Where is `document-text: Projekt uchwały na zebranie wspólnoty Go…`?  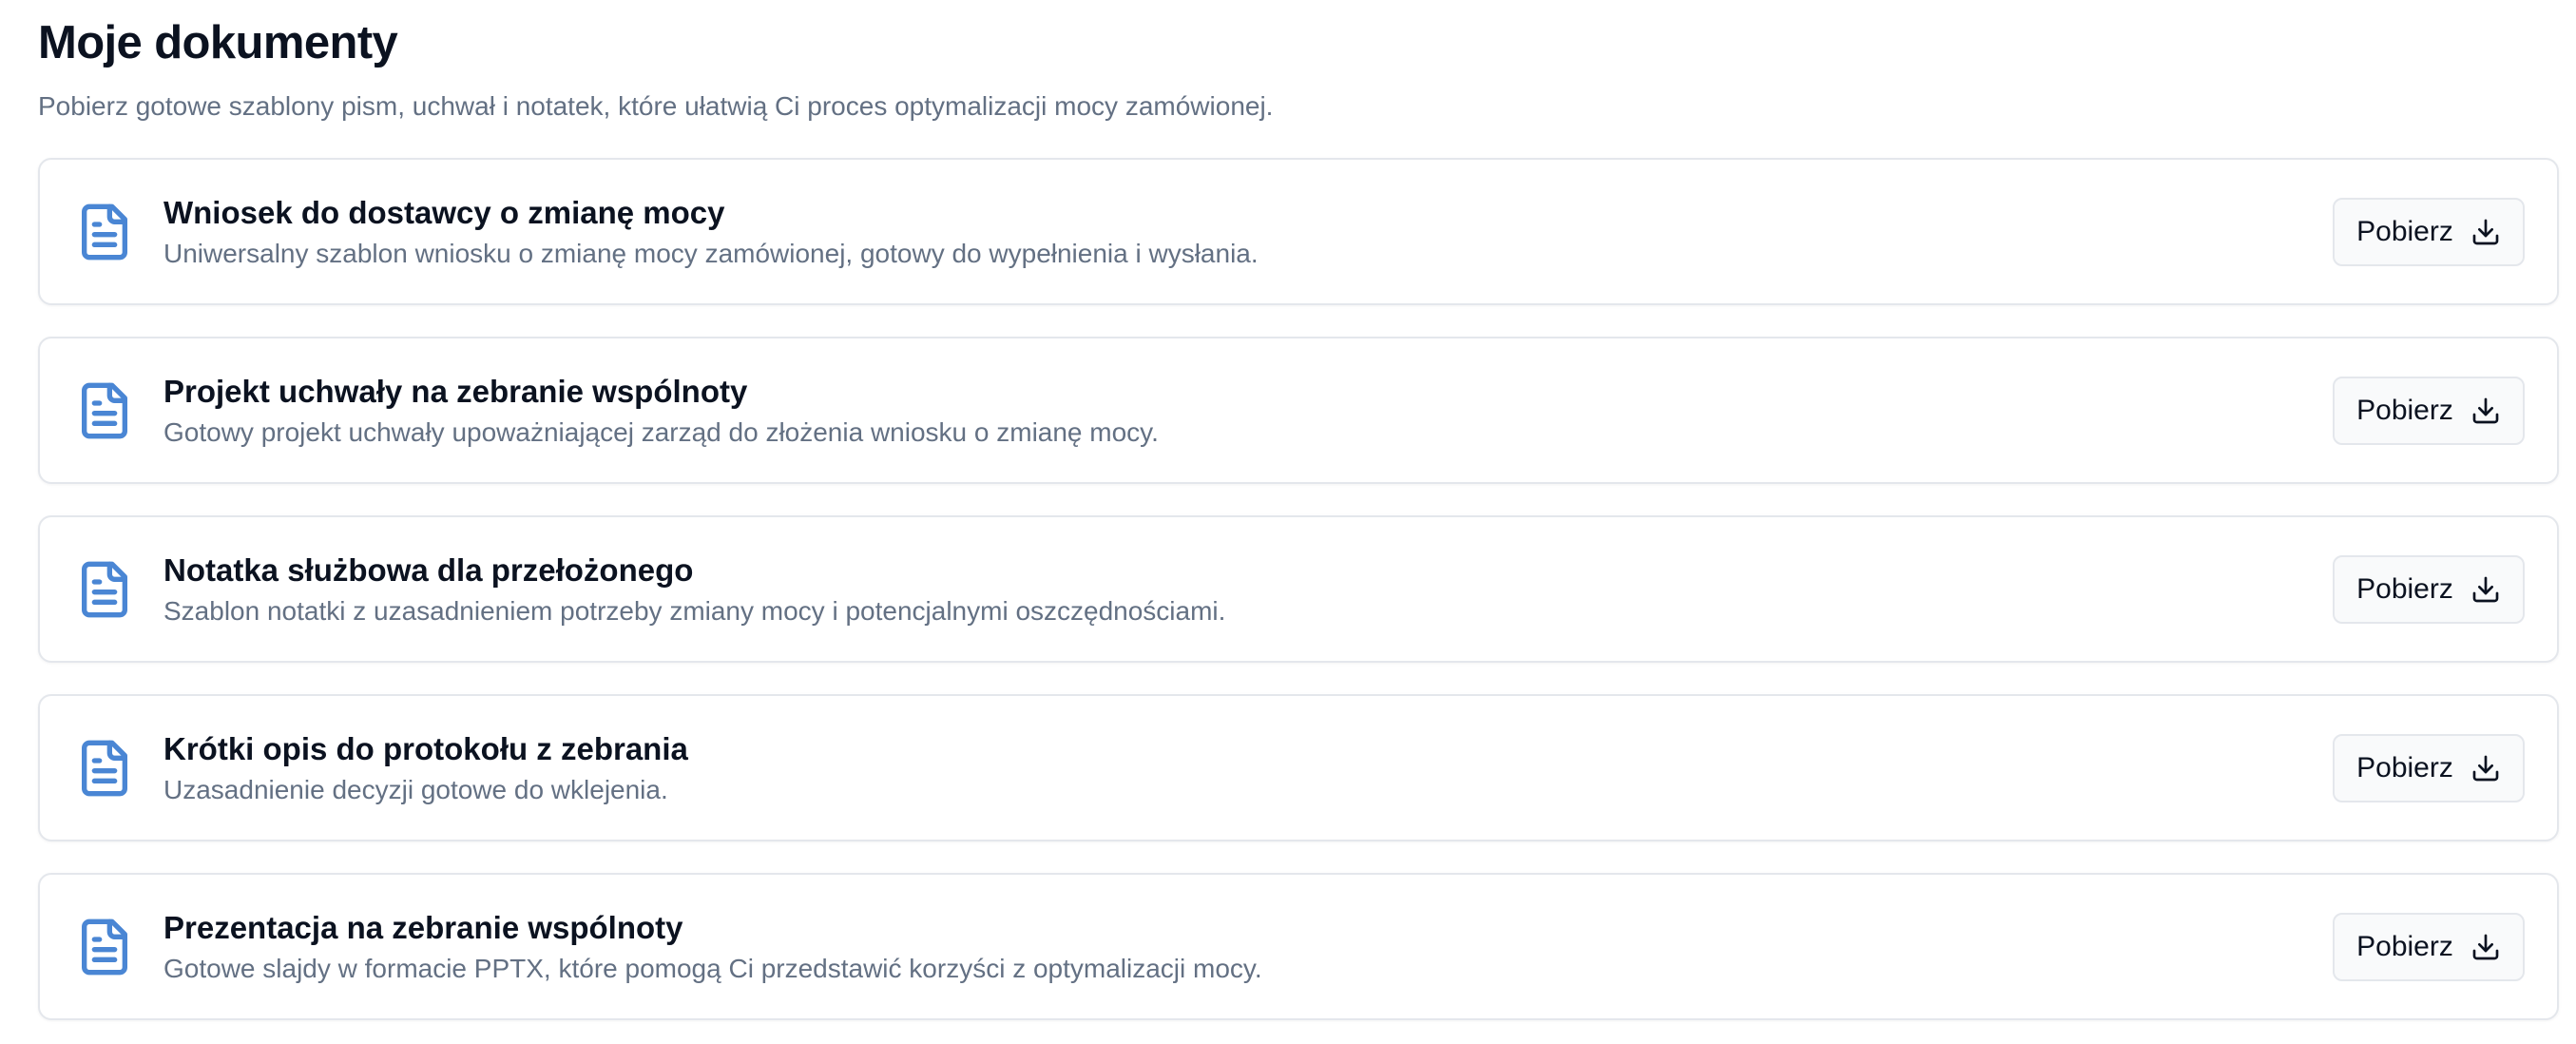
document-text: Projekt uchwały na zebranie wspólnoty Go… is located at coordinates (1248, 411).